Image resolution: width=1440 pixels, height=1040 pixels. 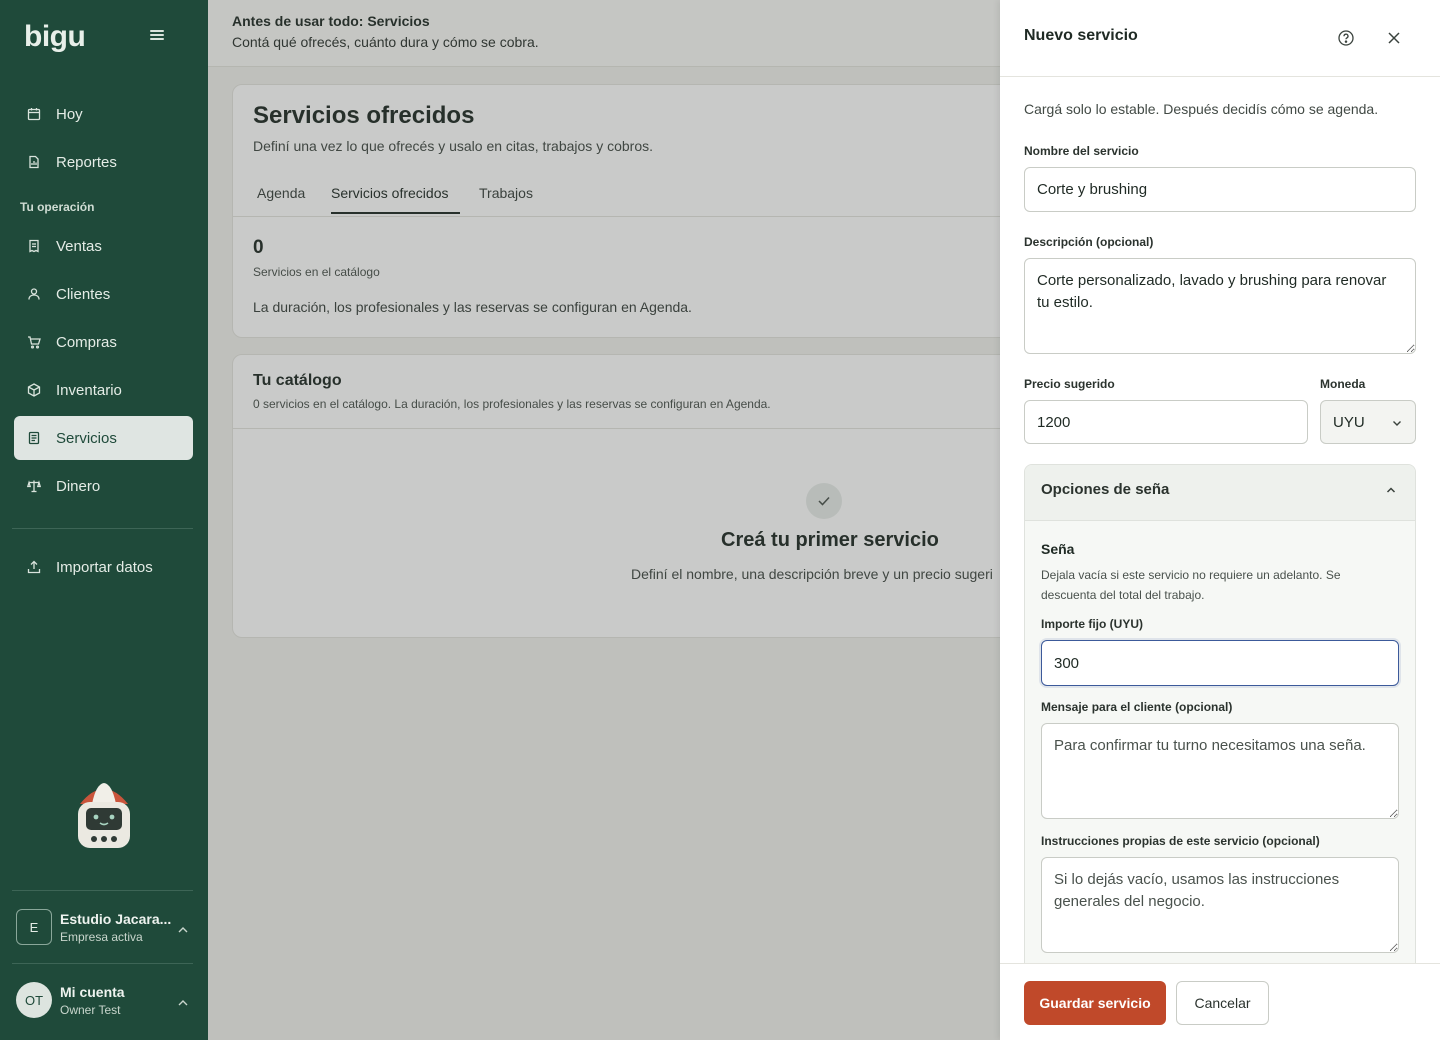 I want to click on accordion-header: Opciones de seña, so click(x=1220, y=493).